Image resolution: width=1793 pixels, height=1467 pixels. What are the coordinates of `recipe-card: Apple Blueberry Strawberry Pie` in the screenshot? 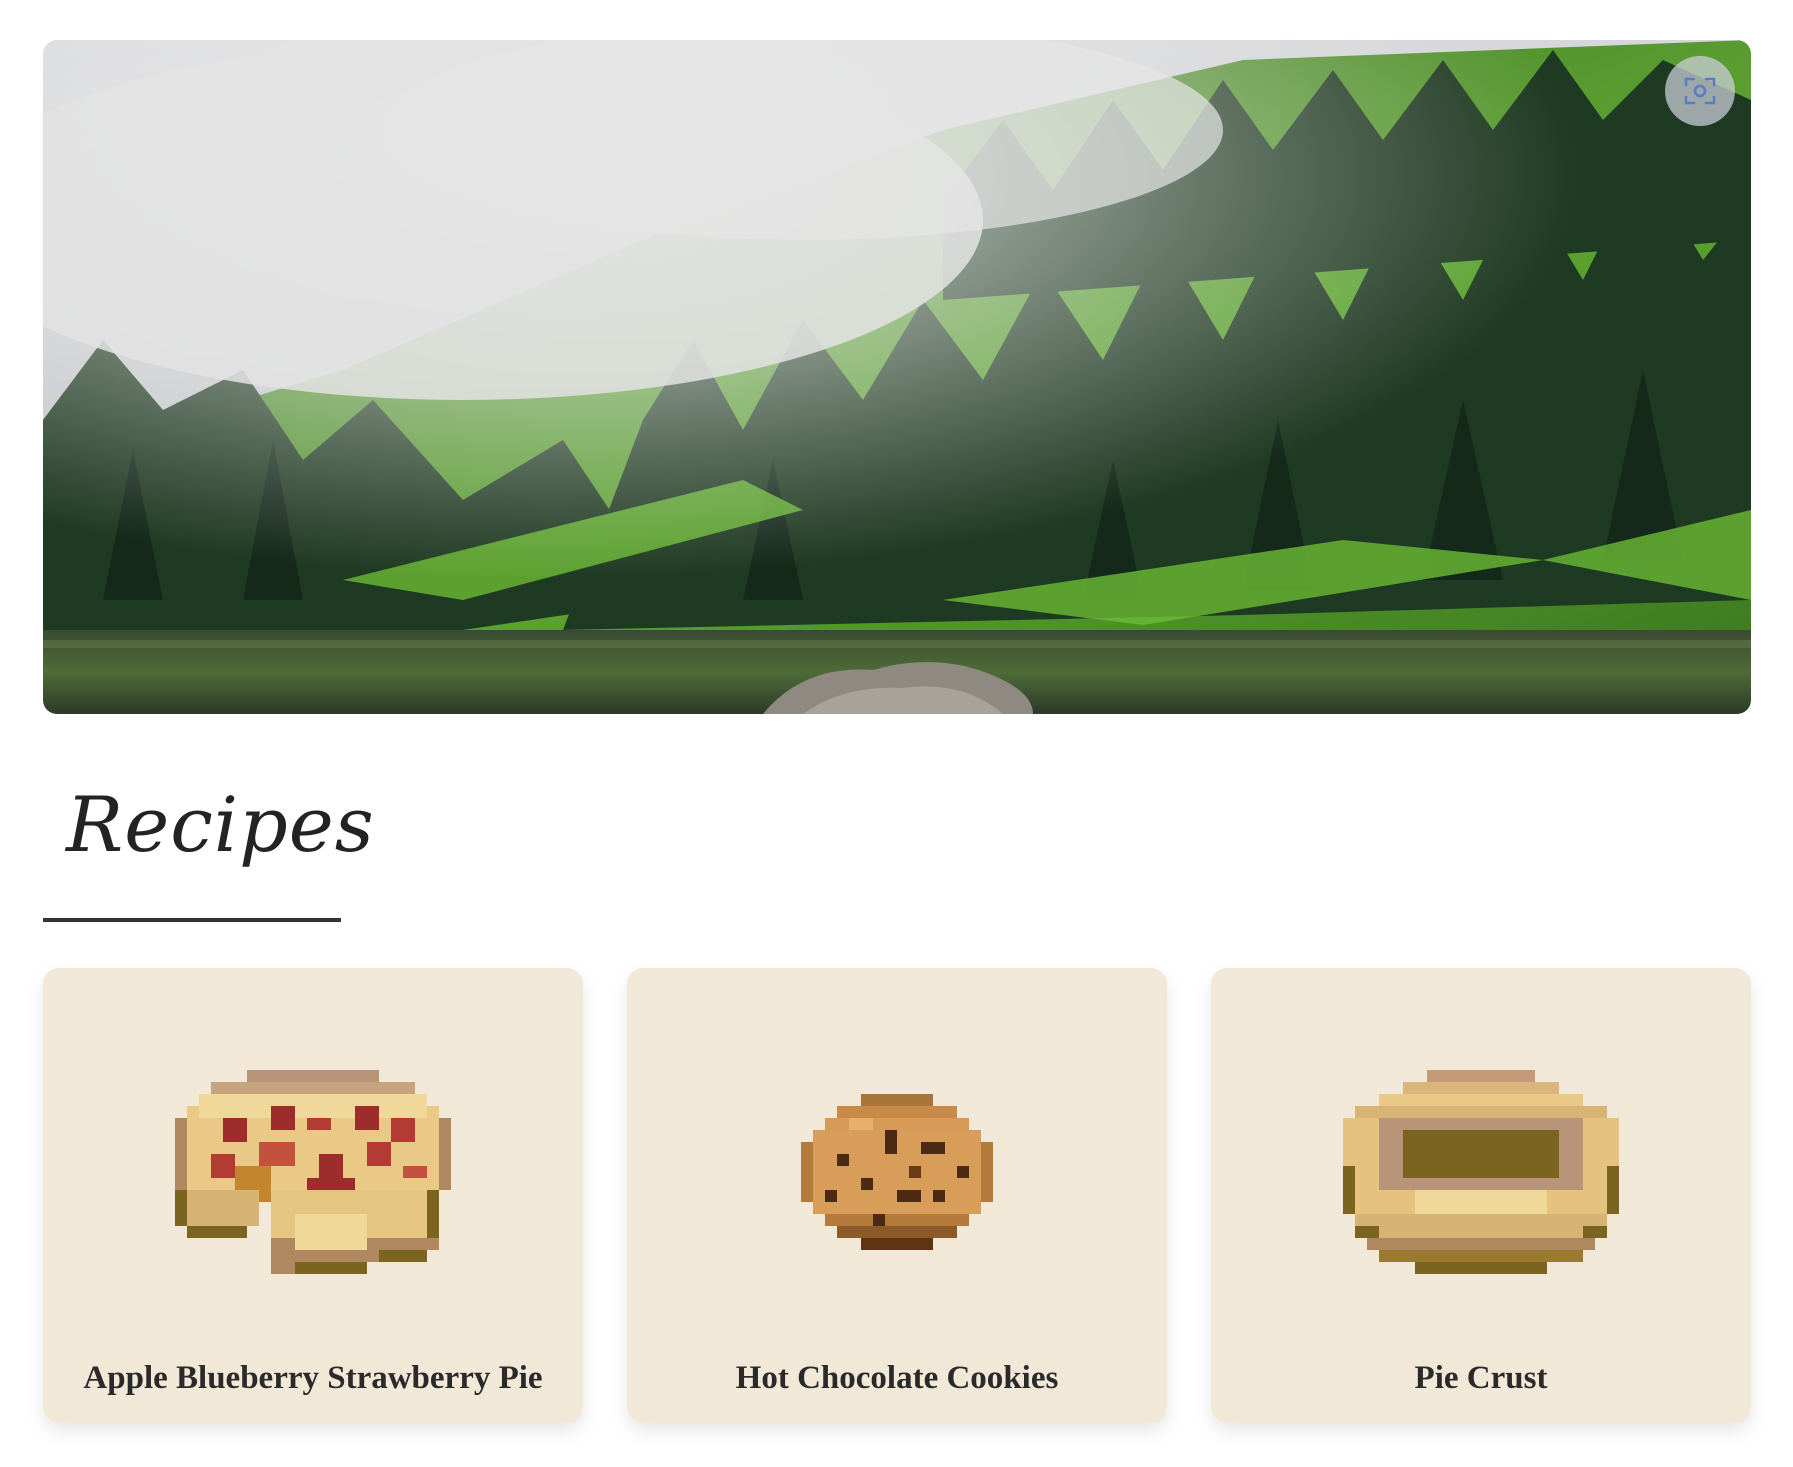 It's located at (313, 1195).